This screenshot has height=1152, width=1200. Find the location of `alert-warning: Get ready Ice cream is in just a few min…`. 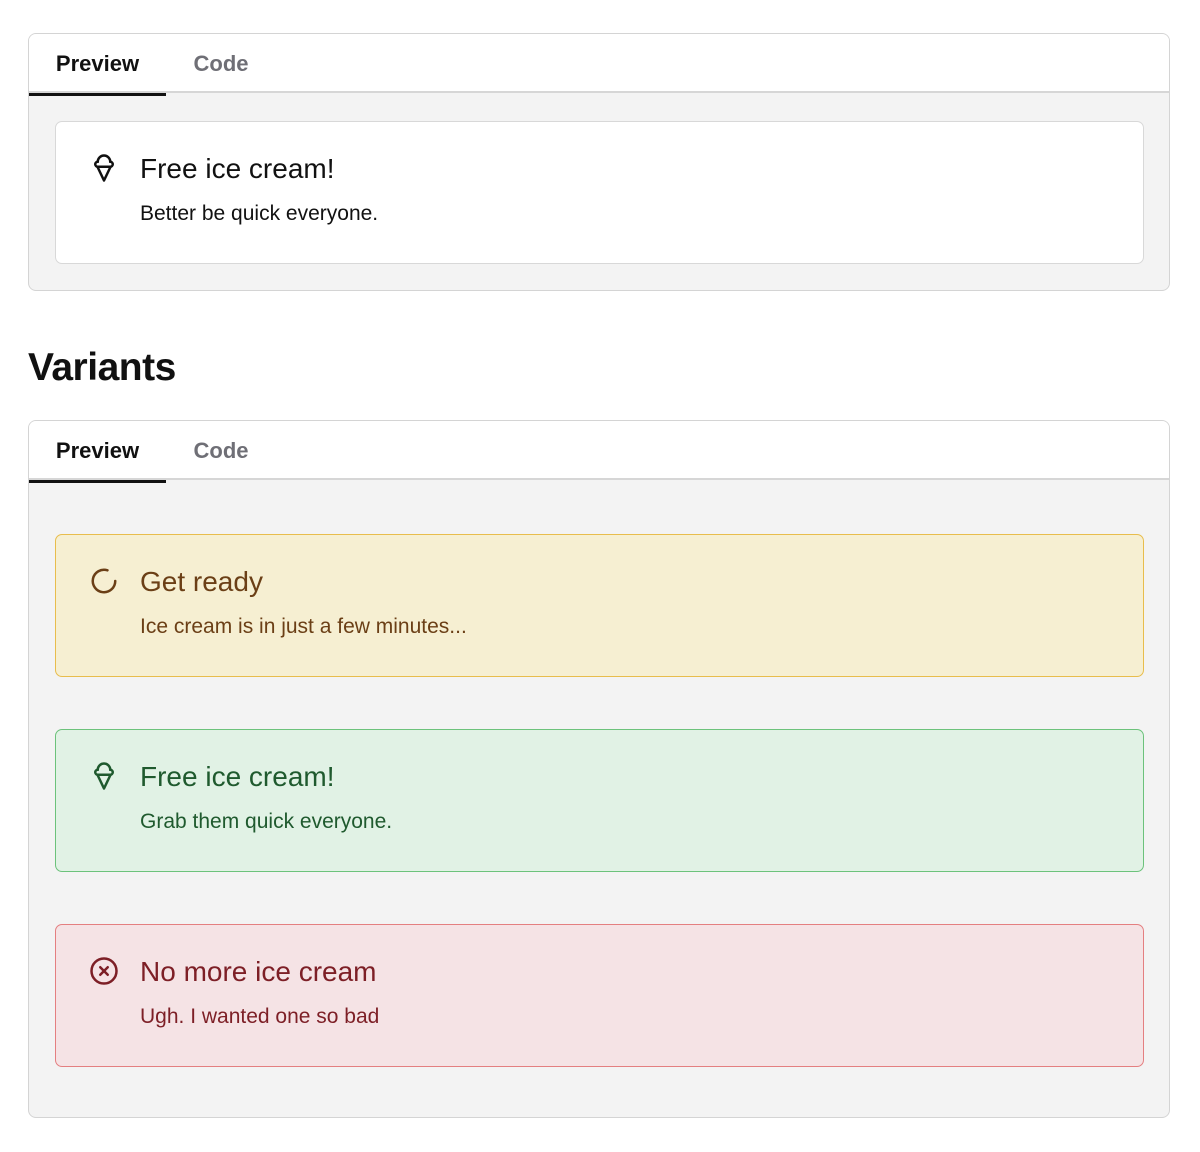

alert-warning: Get ready Ice cream is in just a few min… is located at coordinates (599, 605).